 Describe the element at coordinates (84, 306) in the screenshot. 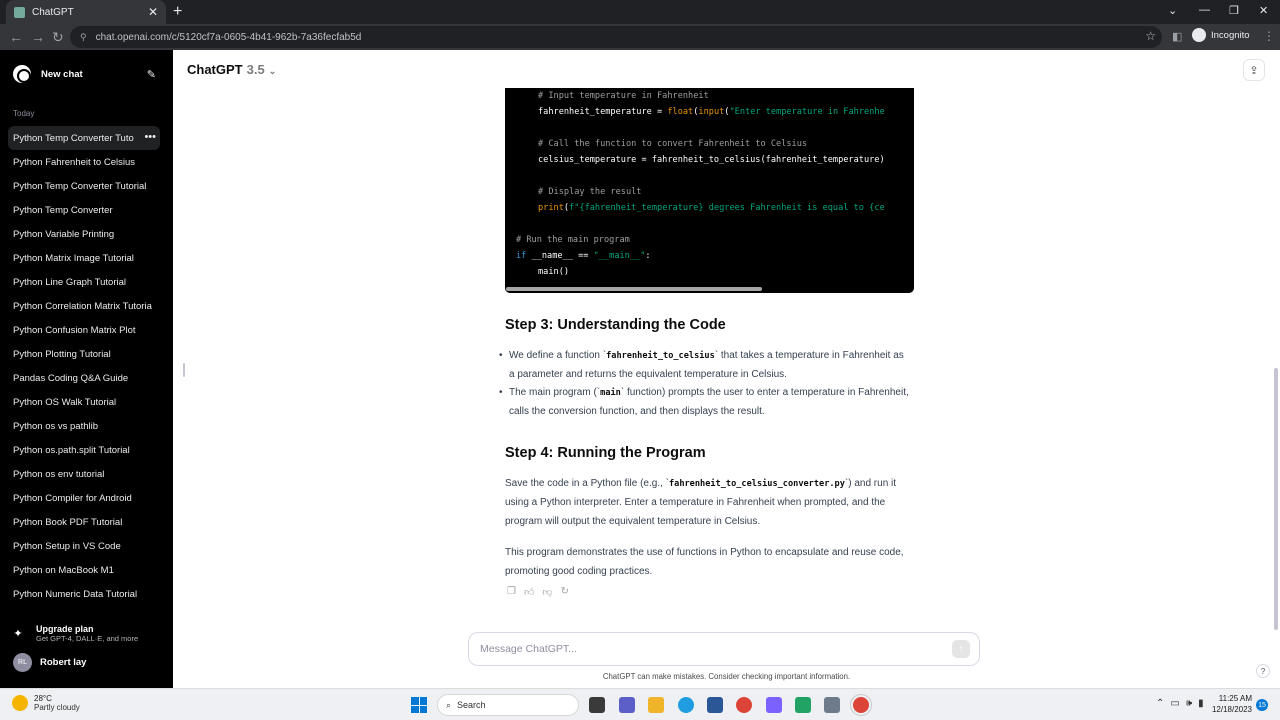

I see `sidebar-item: Python Correlation Matrix Tutoria` at that location.